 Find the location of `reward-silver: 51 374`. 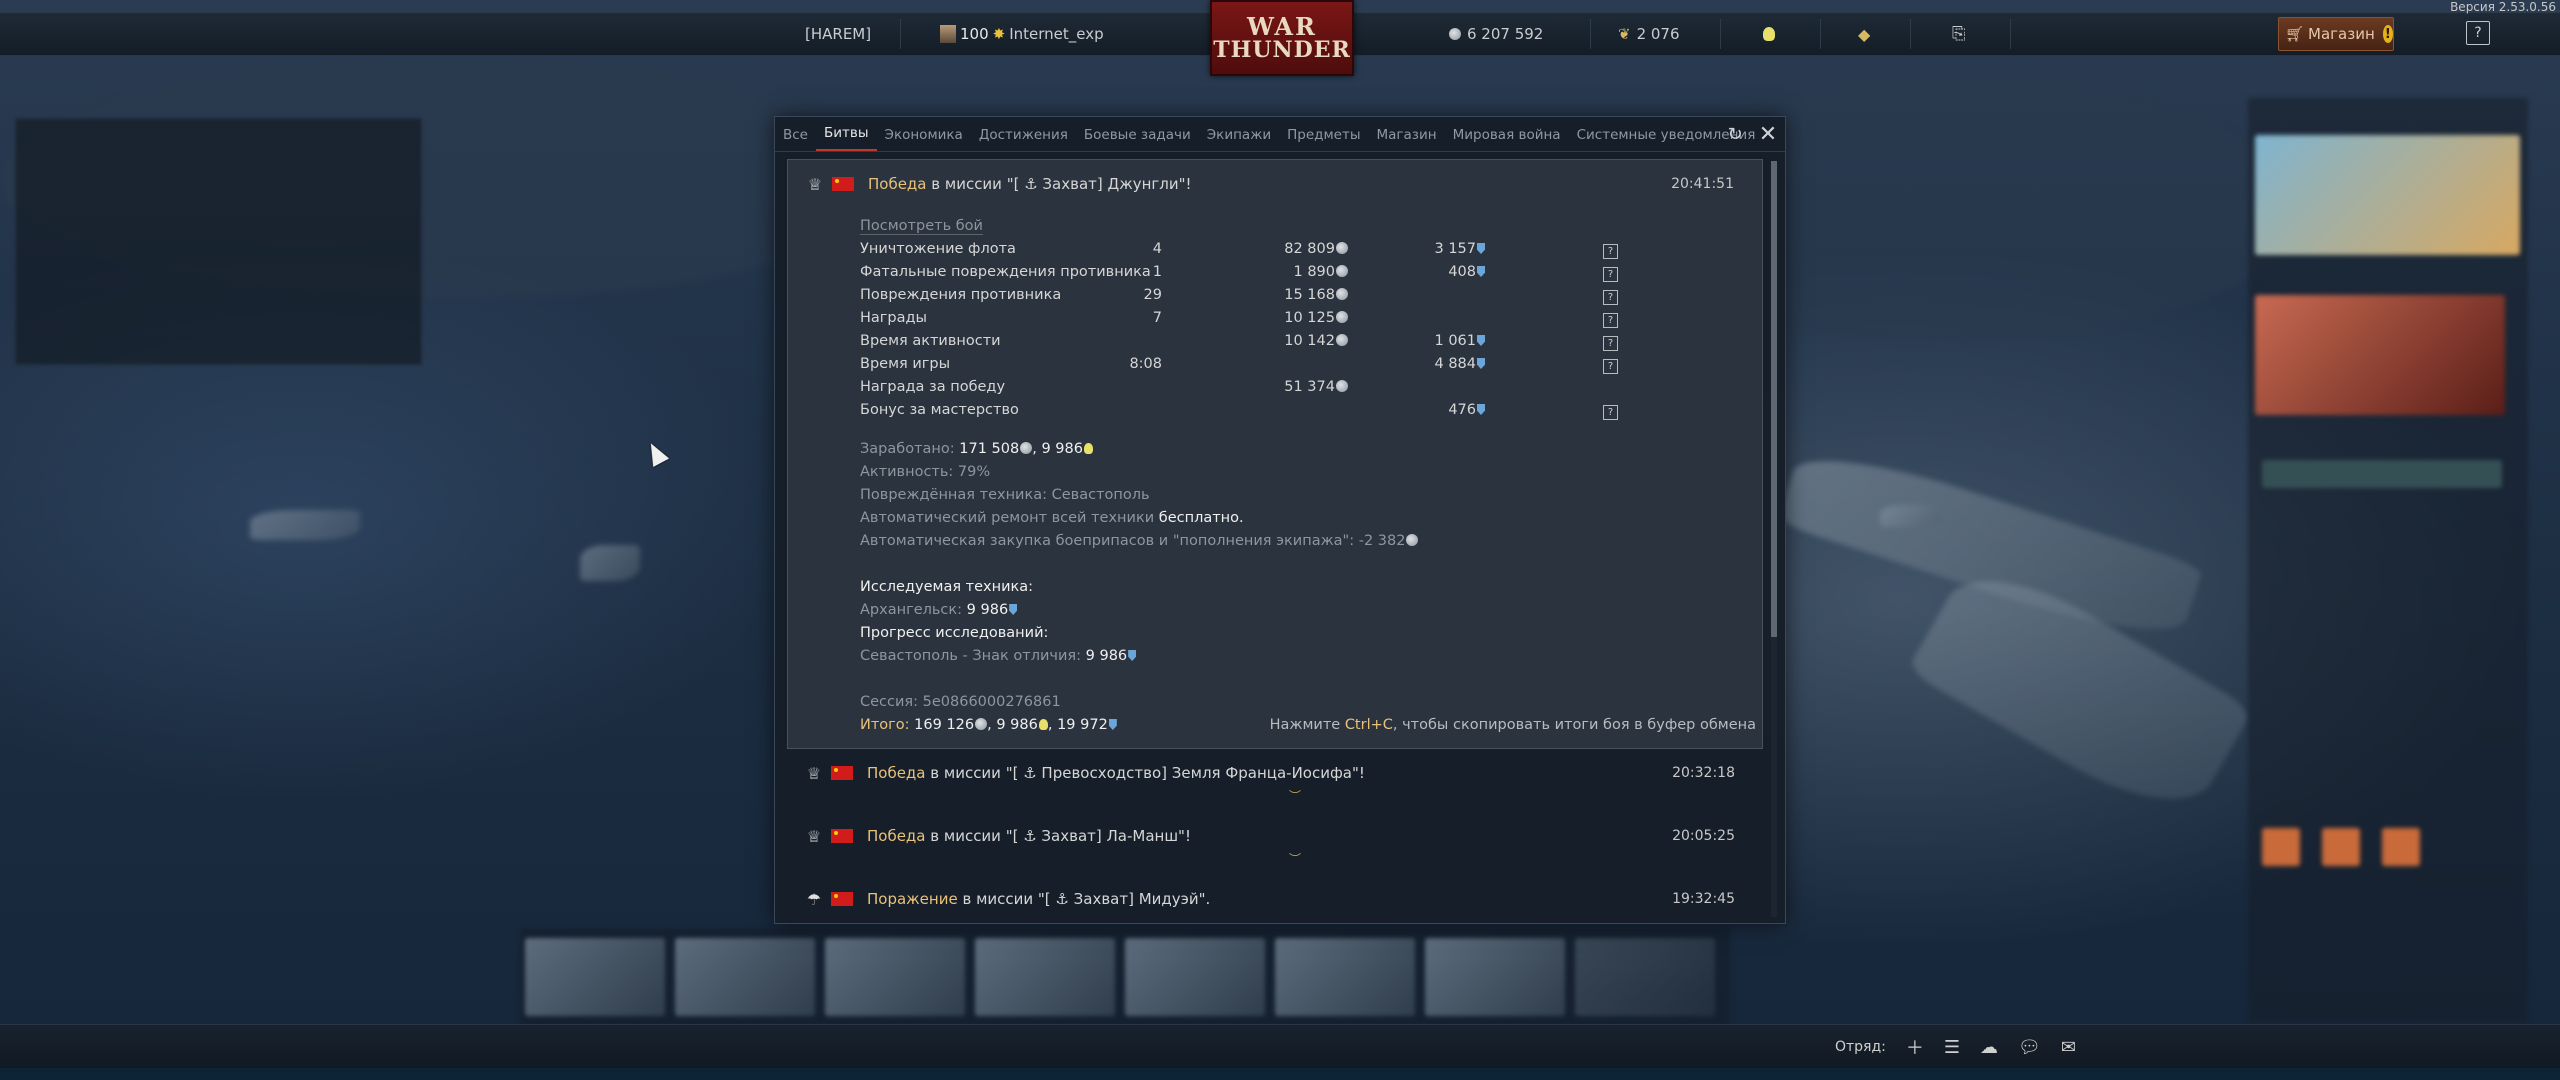

reward-silver: 51 374 is located at coordinates (1316, 387).